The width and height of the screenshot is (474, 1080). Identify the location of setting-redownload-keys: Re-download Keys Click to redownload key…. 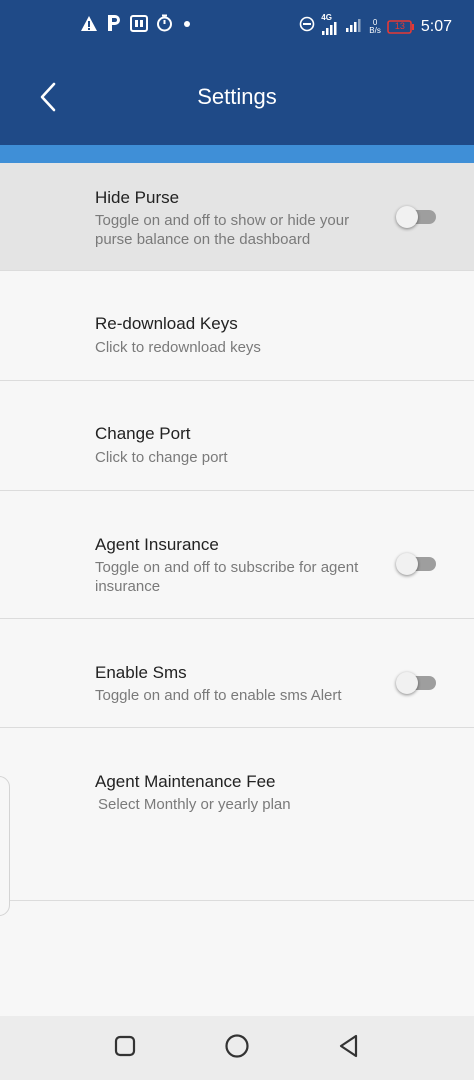
(237, 326).